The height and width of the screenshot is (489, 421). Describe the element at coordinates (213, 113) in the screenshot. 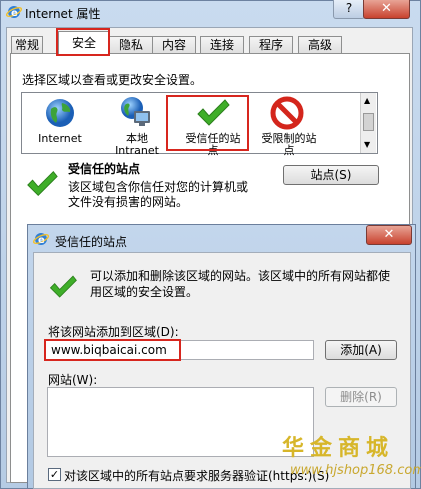

I see `checkmark-icon` at that location.